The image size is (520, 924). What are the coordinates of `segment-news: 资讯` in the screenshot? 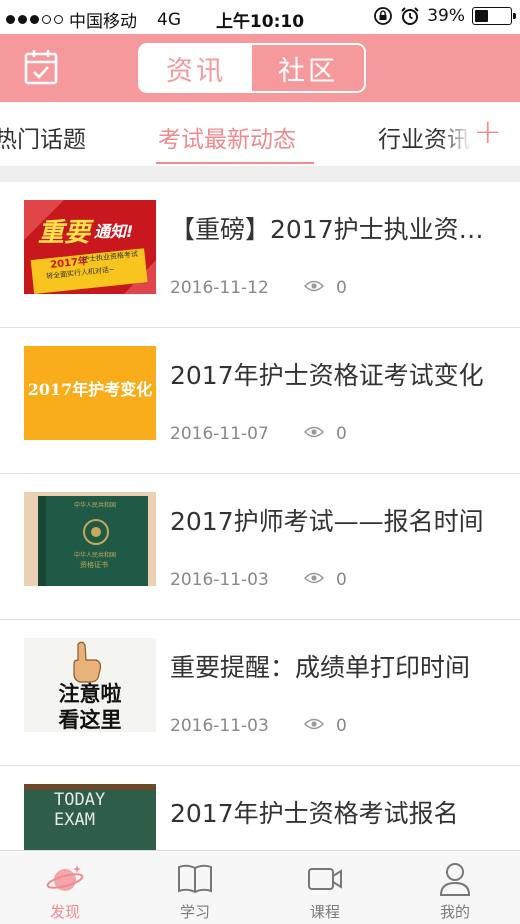 It's located at (196, 68).